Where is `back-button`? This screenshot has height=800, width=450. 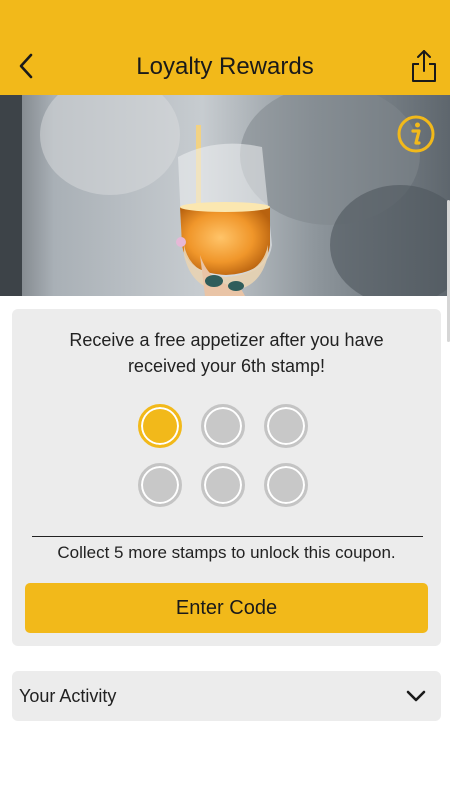
back-button is located at coordinates (27, 66).